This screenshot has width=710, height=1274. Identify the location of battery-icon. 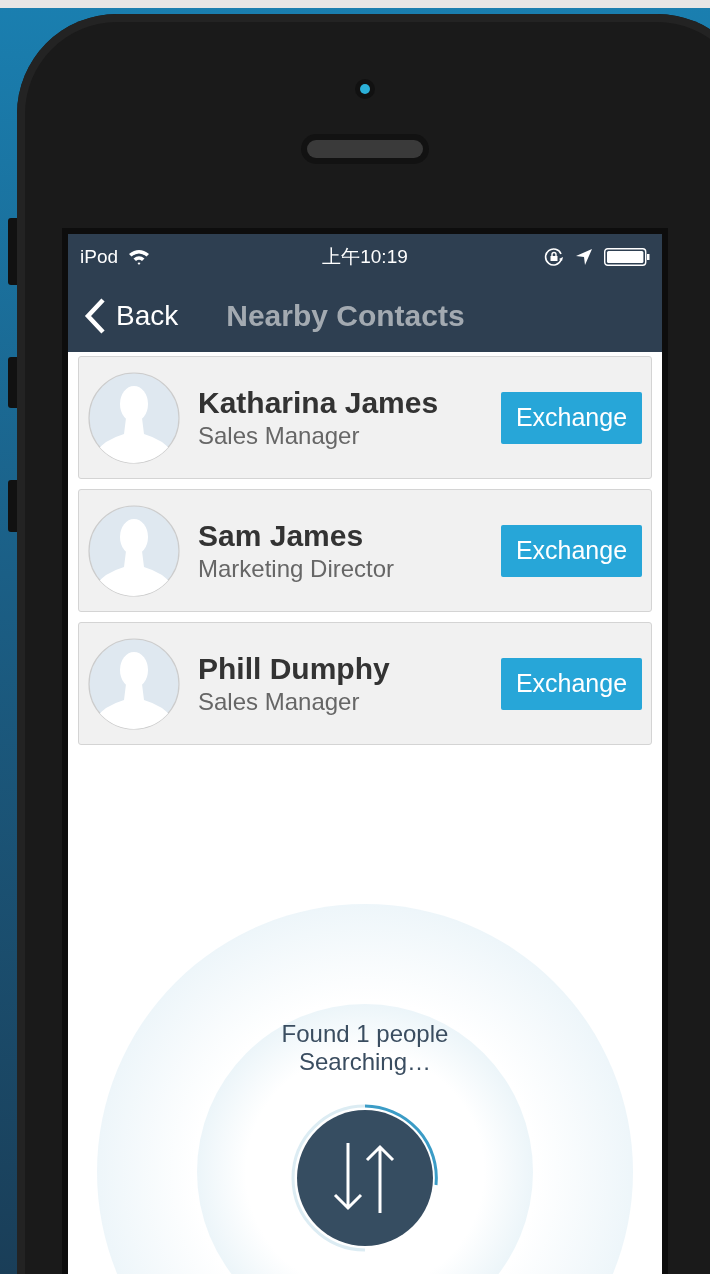
(627, 257).